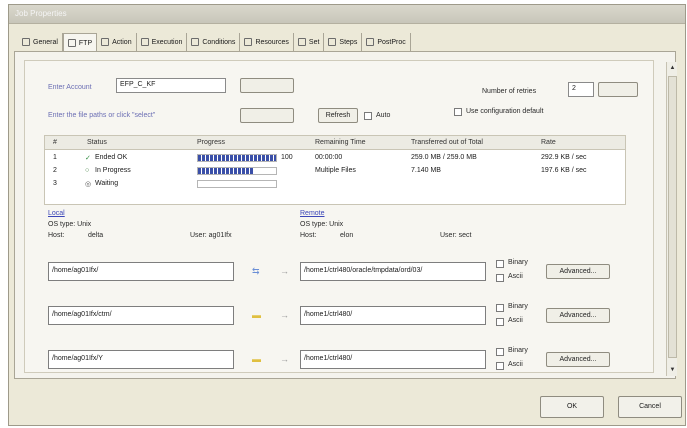 Image resolution: width=687 pixels, height=428 pixels. Describe the element at coordinates (45, 42) in the screenshot. I see `tab-label: General` at that location.